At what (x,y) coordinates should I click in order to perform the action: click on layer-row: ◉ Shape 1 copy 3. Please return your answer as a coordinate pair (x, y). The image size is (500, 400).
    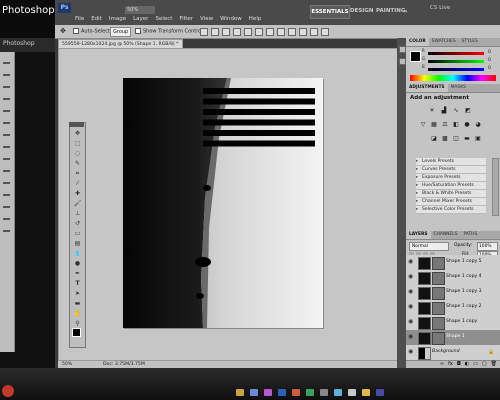
    Looking at the image, I should click on (453, 293).